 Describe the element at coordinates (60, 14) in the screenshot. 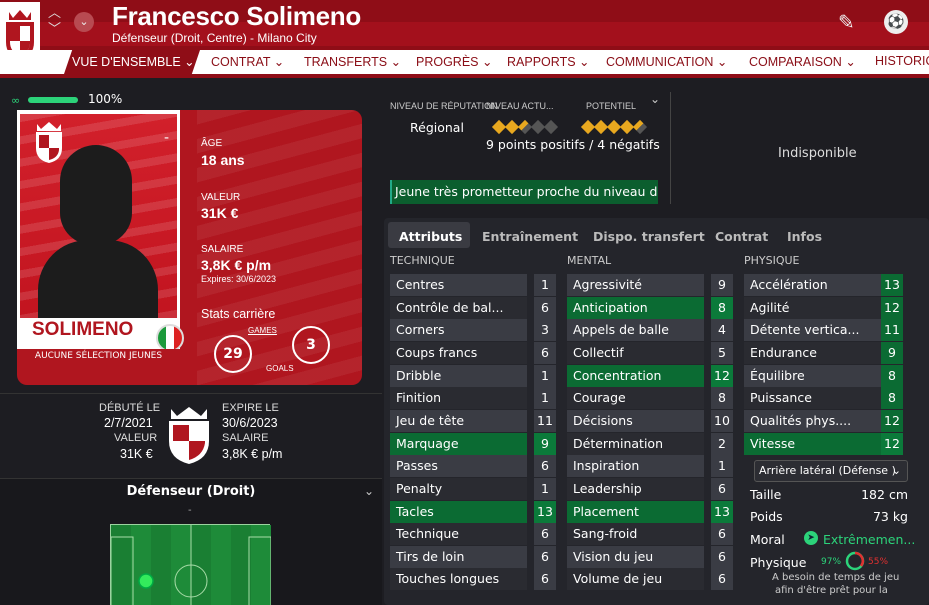

I see `up-arrow-icon: ︿` at that location.